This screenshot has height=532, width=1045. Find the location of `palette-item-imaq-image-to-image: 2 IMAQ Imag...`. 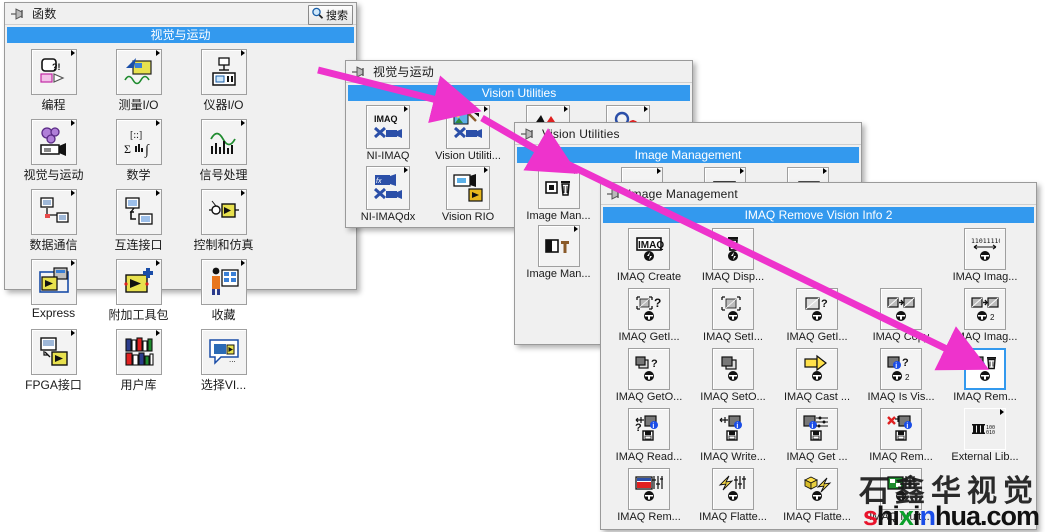

palette-item-imaq-image-to-image: 2 IMAQ Imag... is located at coordinates (985, 315).